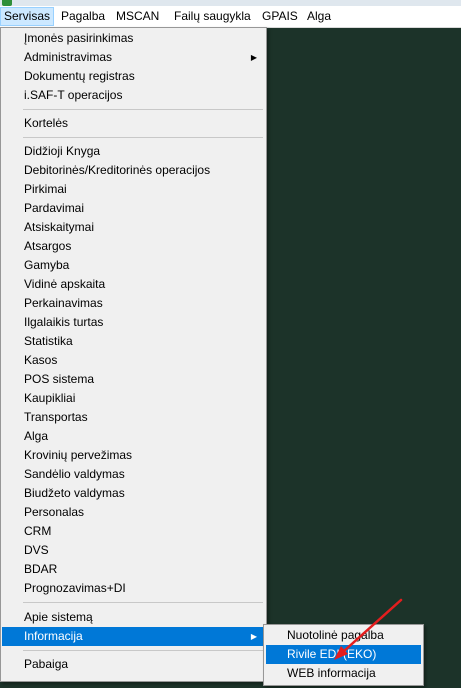 This screenshot has height=688, width=461. What do you see at coordinates (59, 379) in the screenshot?
I see `menu-item-label: POS sistema` at bounding box center [59, 379].